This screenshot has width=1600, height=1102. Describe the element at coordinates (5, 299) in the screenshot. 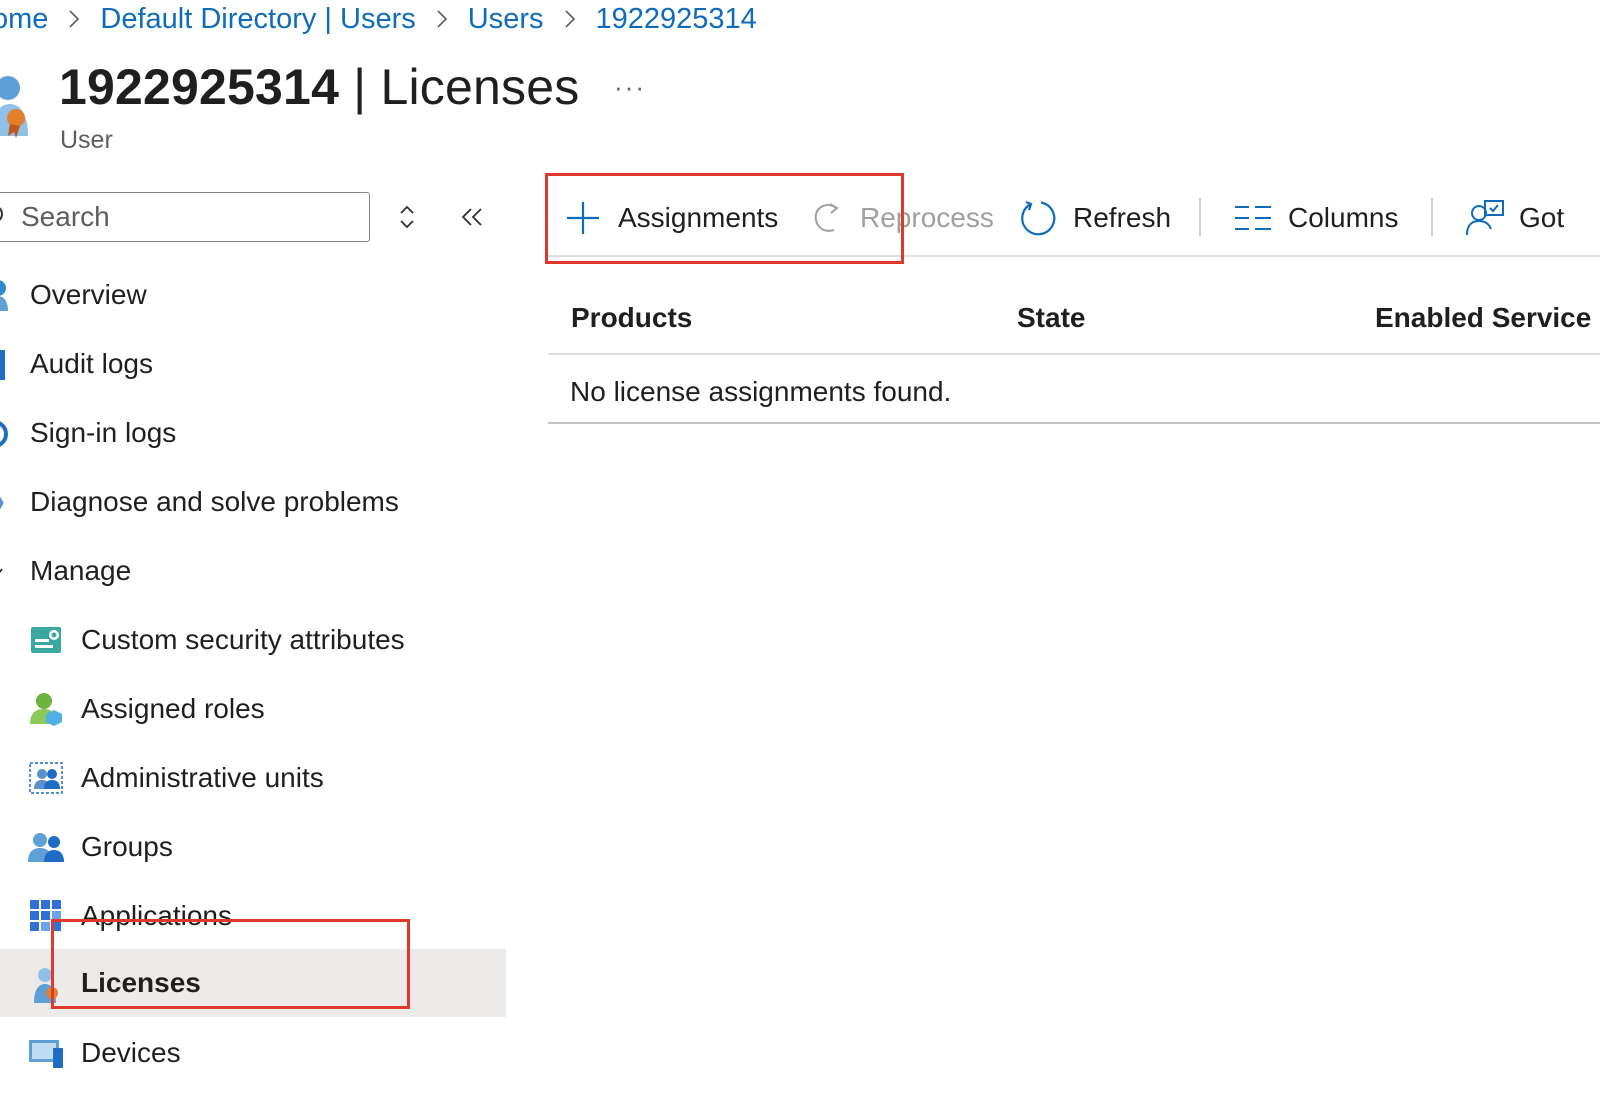

I see `person-icon` at that location.